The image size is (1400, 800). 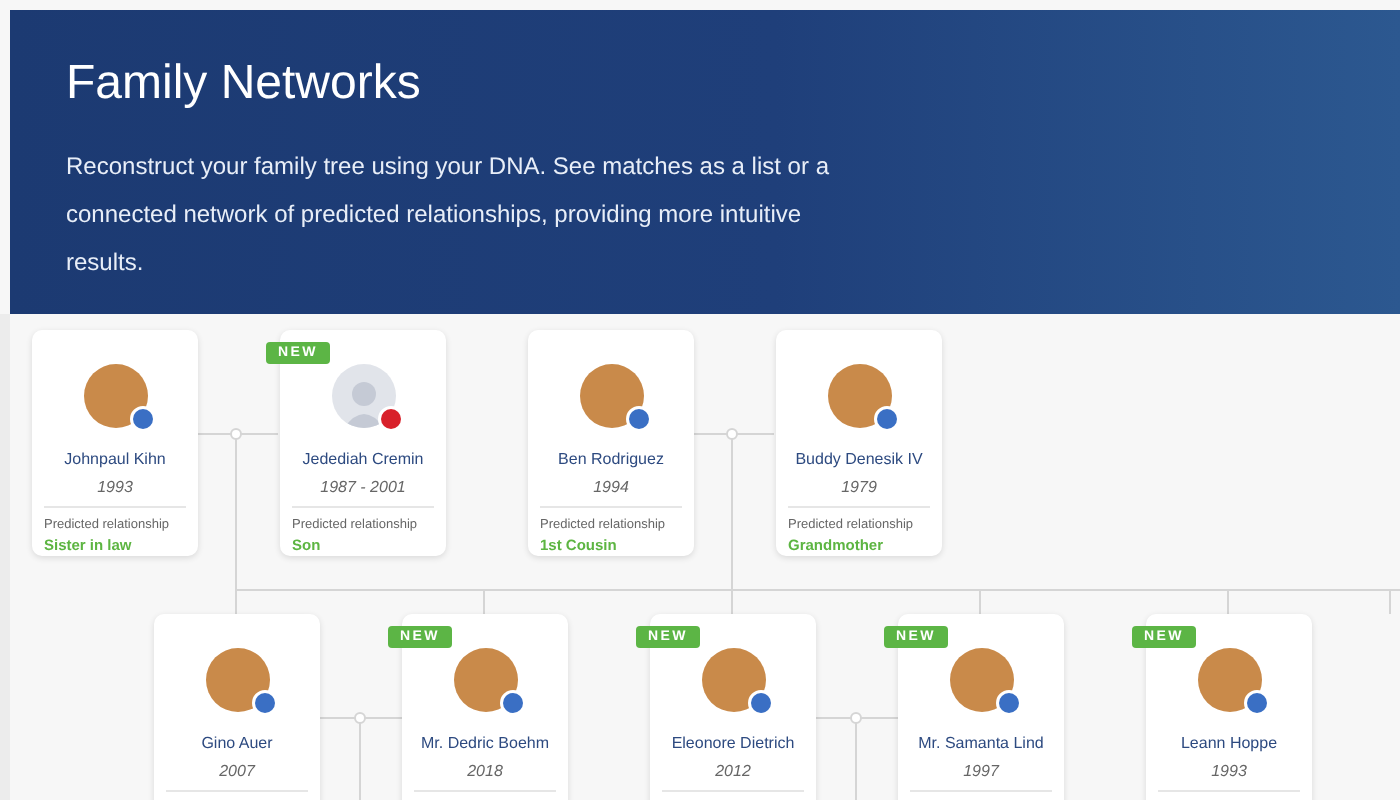 I want to click on person-years: 1987 - 2001, so click(x=363, y=487).